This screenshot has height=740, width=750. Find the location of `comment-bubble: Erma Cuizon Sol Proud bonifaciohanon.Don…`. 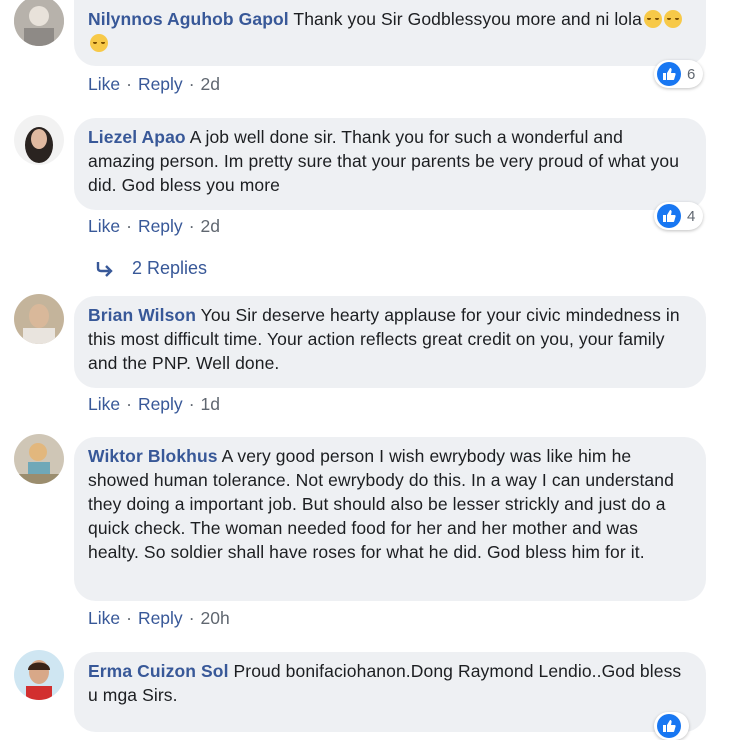

comment-bubble: Erma Cuizon Sol Proud bonifaciohanon.Don… is located at coordinates (390, 692).